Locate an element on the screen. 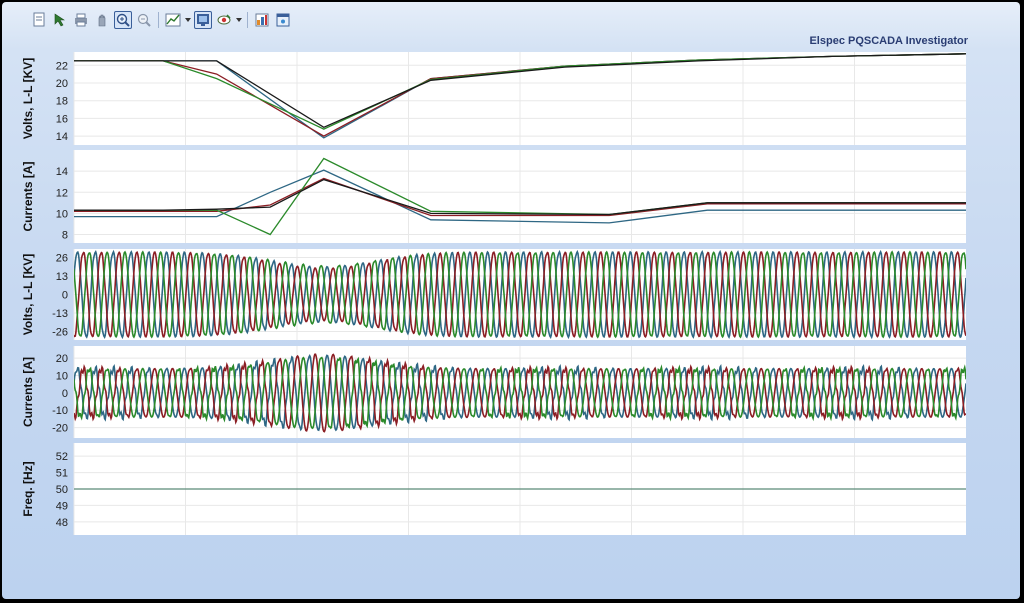 The width and height of the screenshot is (1024, 603). y-tick-label: 49 is located at coordinates (62, 506).